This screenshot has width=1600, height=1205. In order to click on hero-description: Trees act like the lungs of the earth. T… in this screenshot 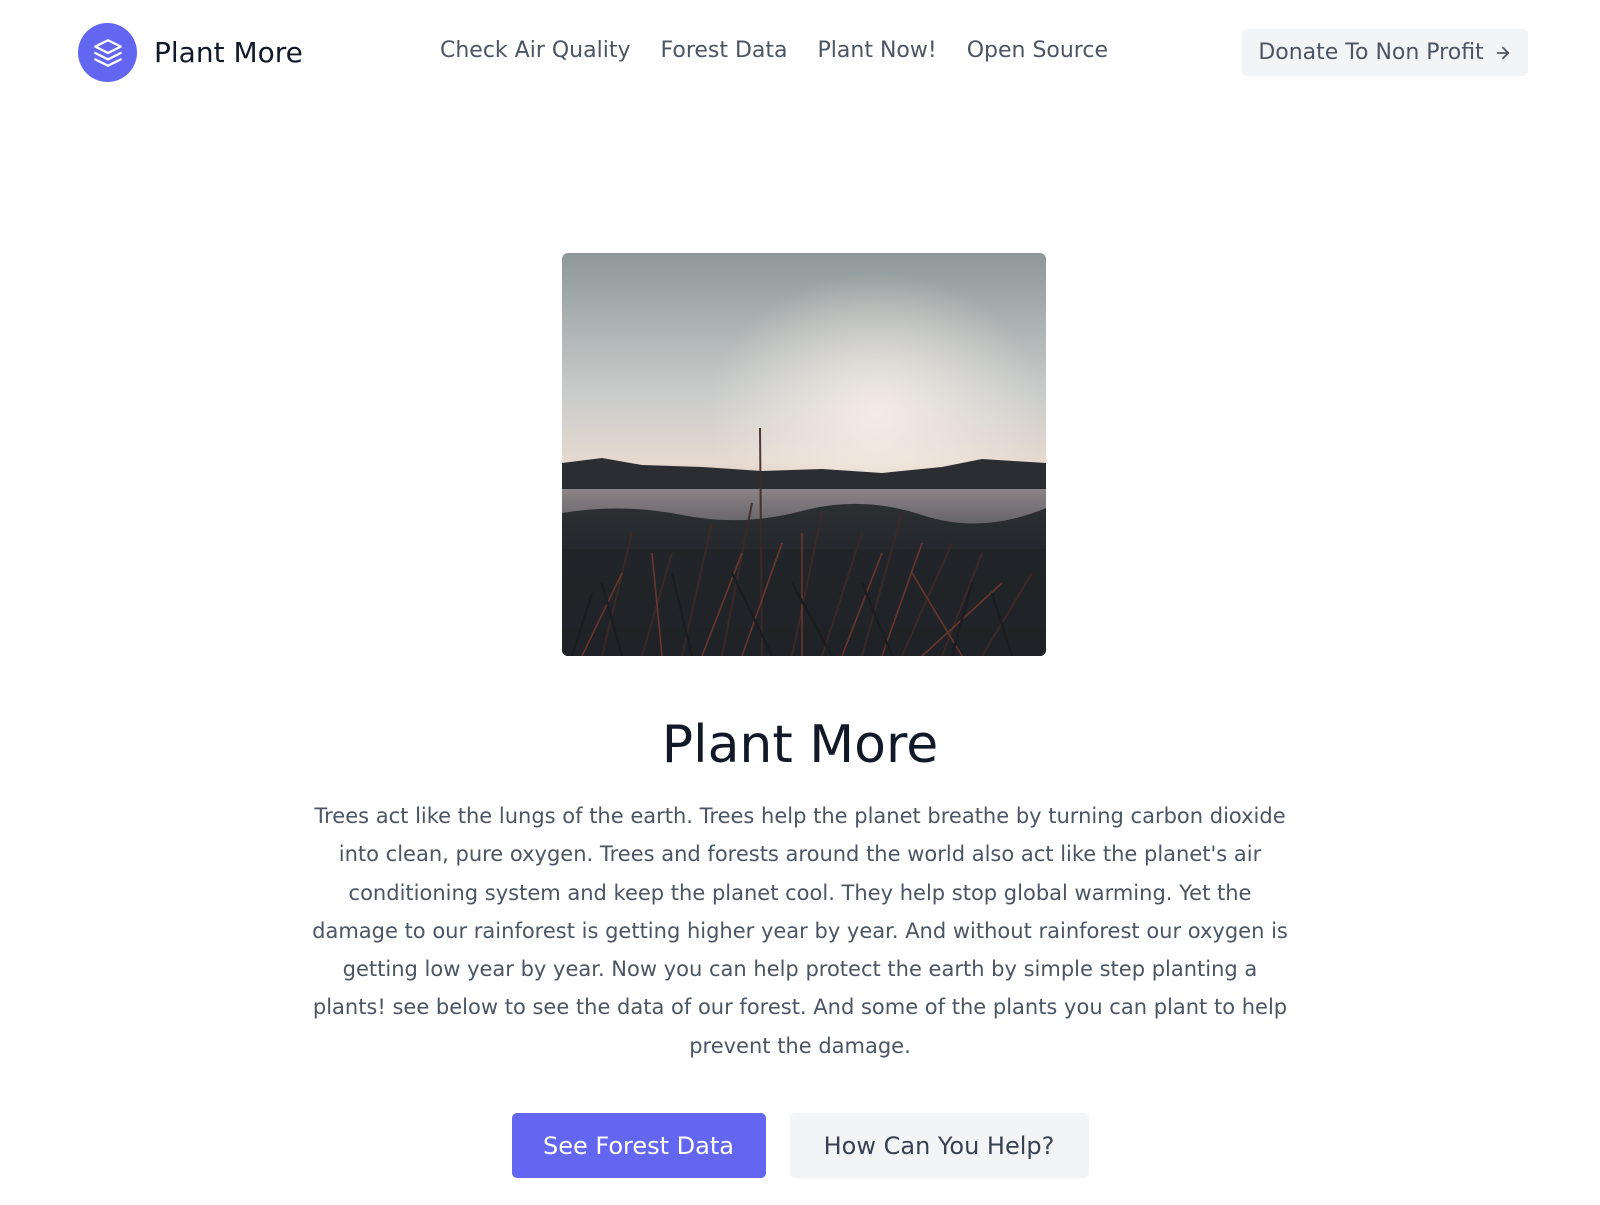, I will do `click(800, 931)`.